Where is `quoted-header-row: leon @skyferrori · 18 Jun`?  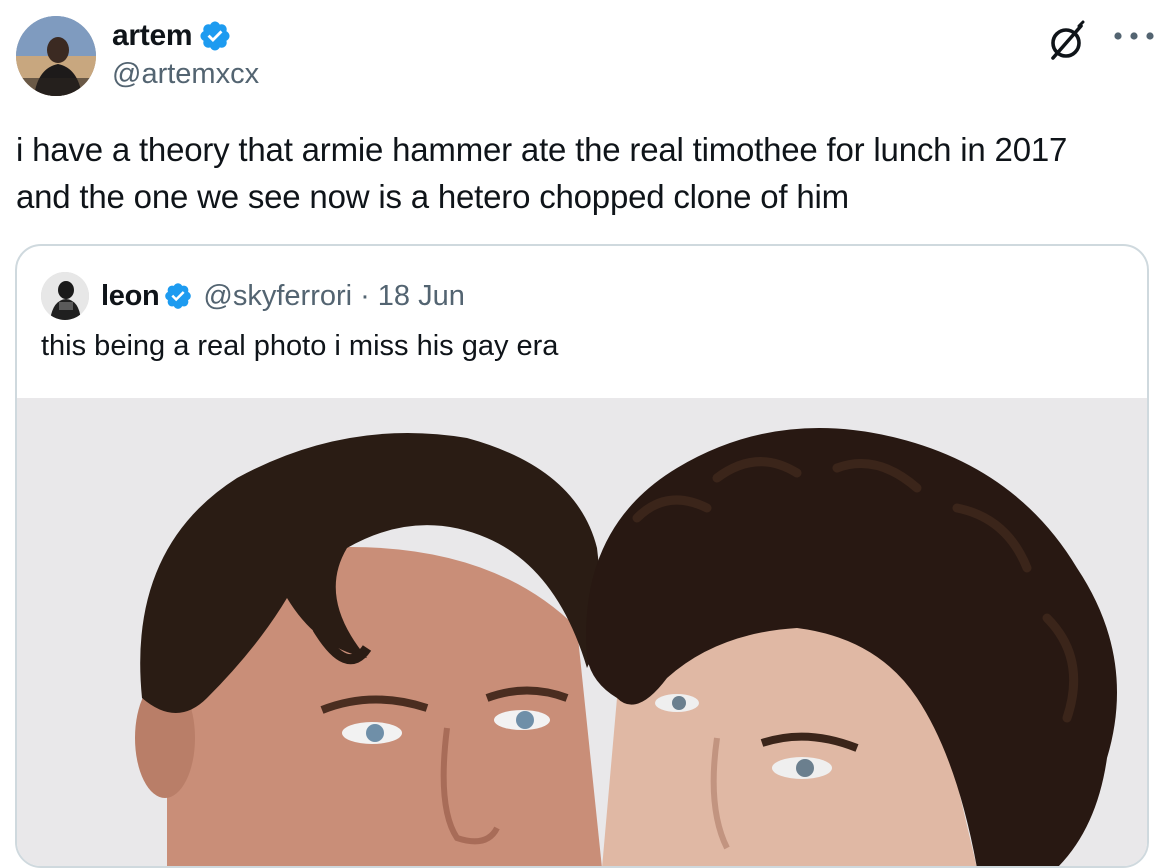 quoted-header-row: leon @skyferrori · 18 Jun is located at coordinates (283, 296).